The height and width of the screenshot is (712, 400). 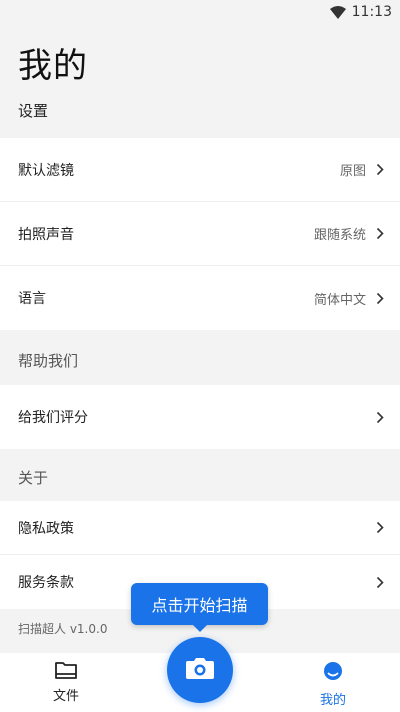 What do you see at coordinates (371, 12) in the screenshot?
I see `status-time: 11:13` at bounding box center [371, 12].